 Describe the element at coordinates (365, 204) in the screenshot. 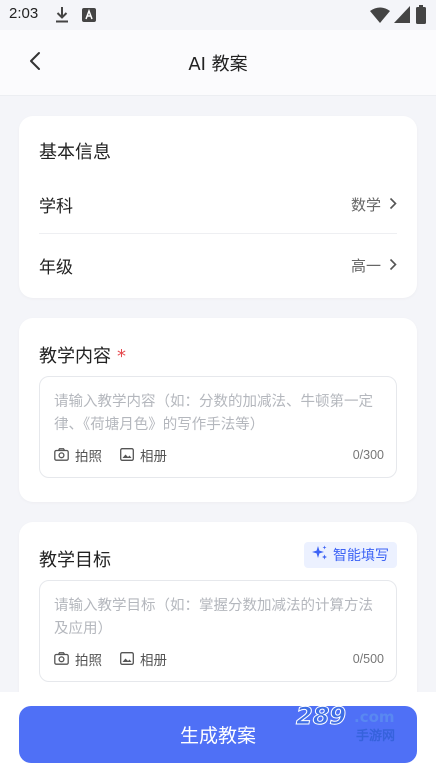

I see `subject-value: 数学` at that location.